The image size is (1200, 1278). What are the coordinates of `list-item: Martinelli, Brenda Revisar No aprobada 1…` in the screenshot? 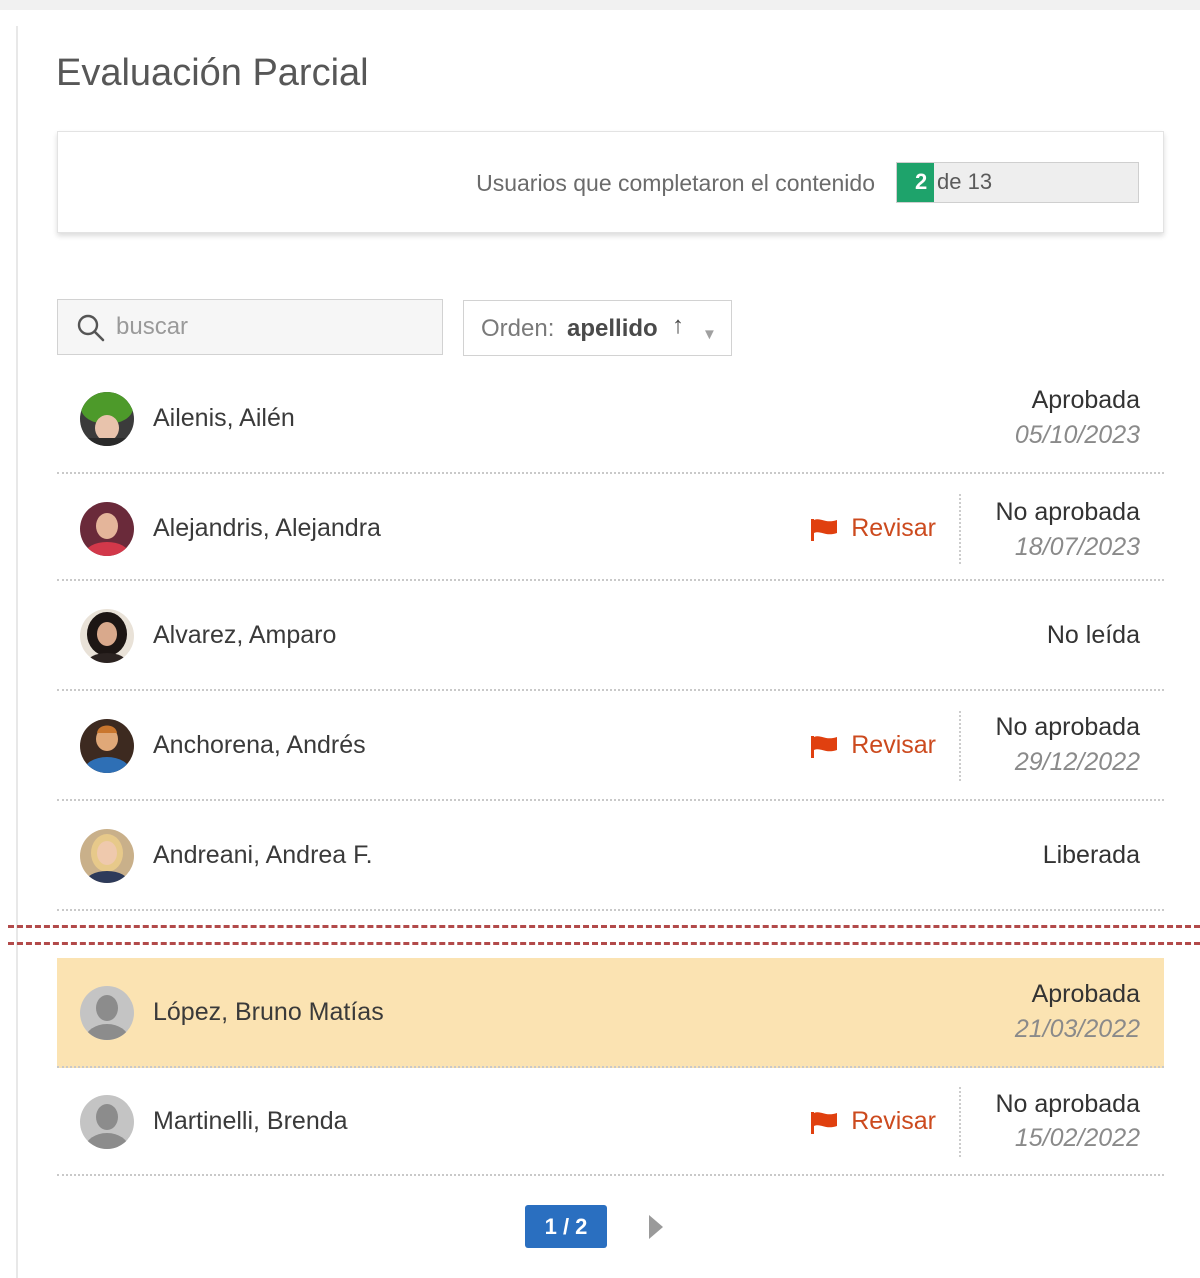 It's located at (610, 1122).